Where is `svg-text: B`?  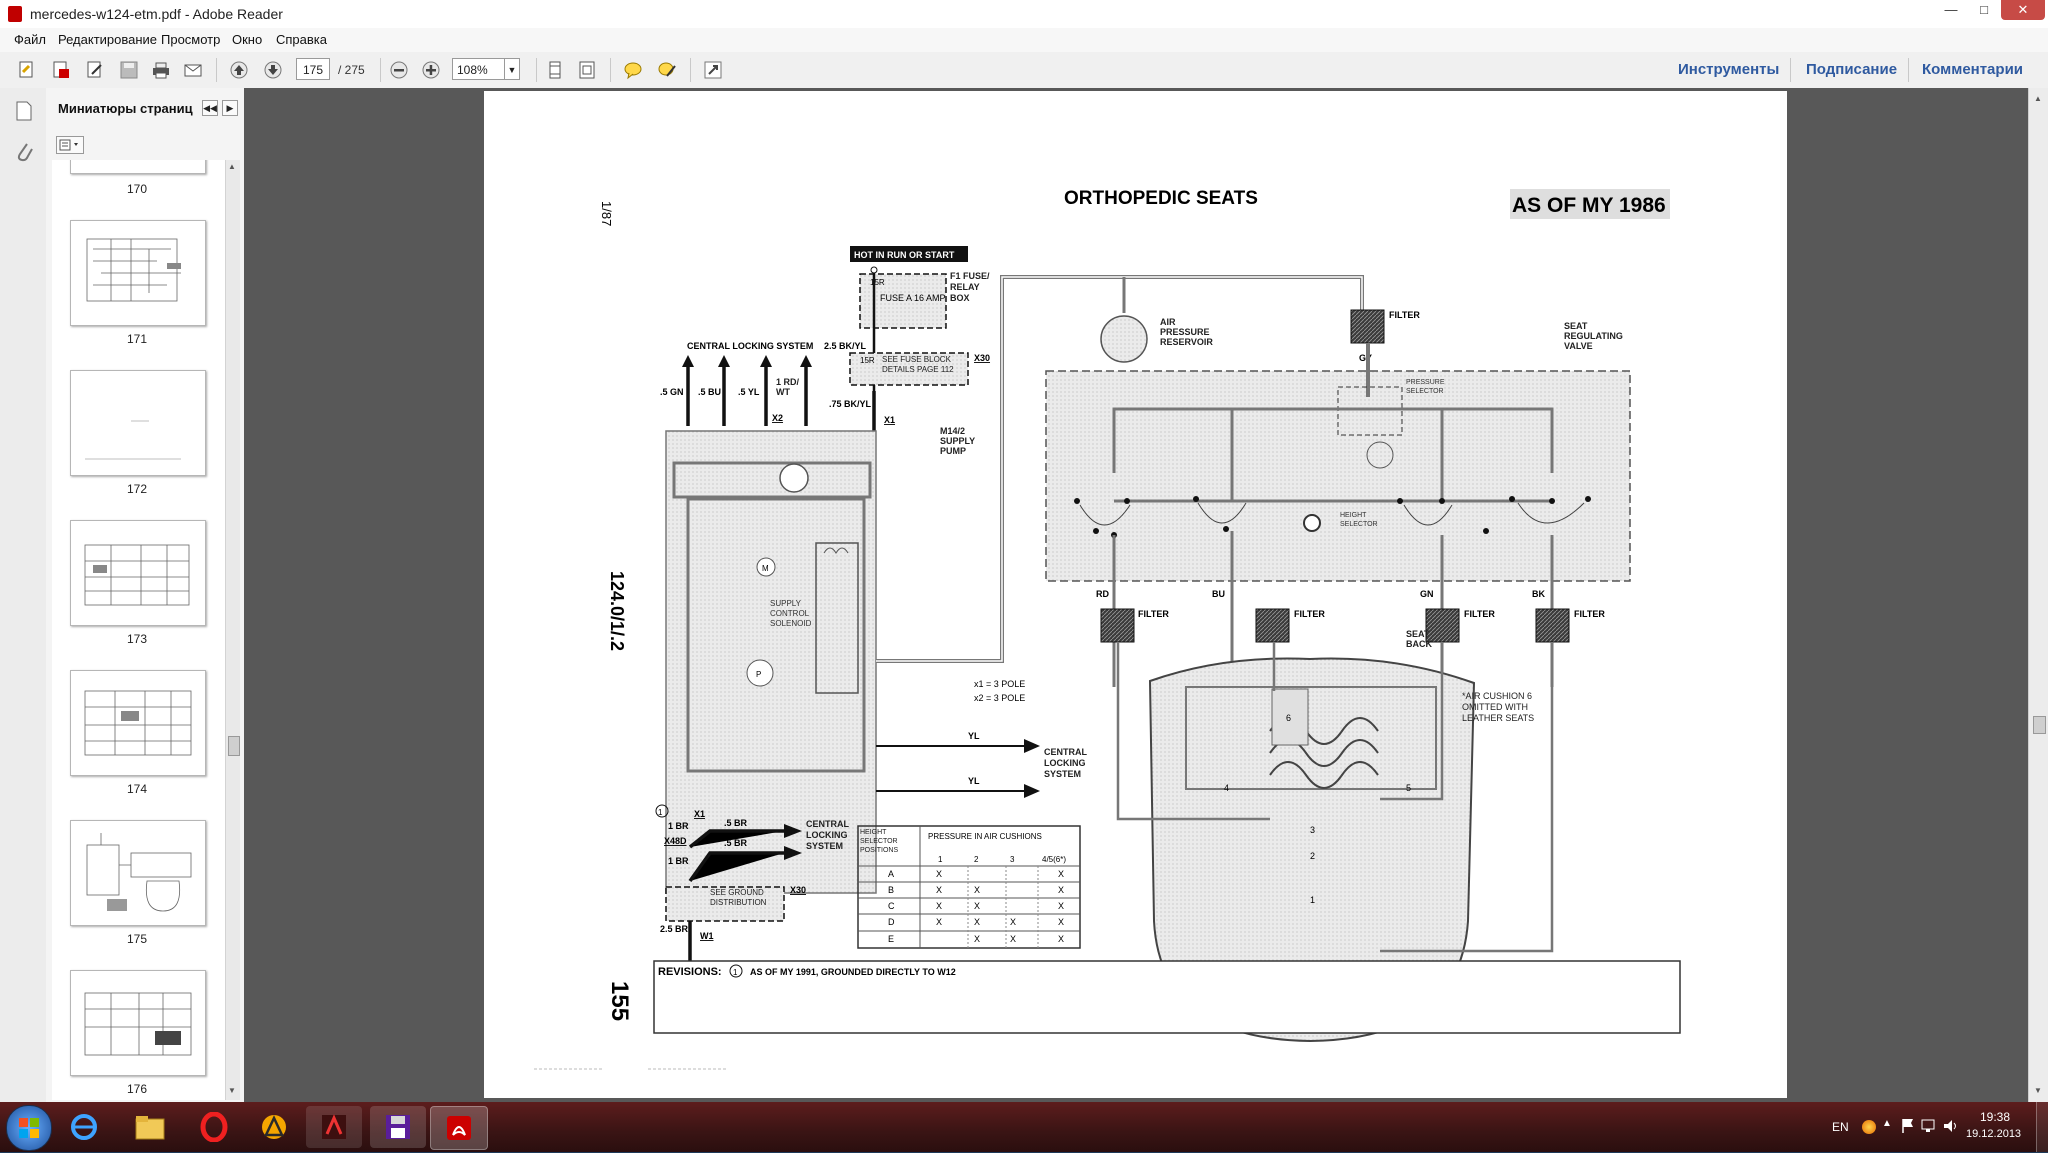 svg-text: B is located at coordinates (891, 890).